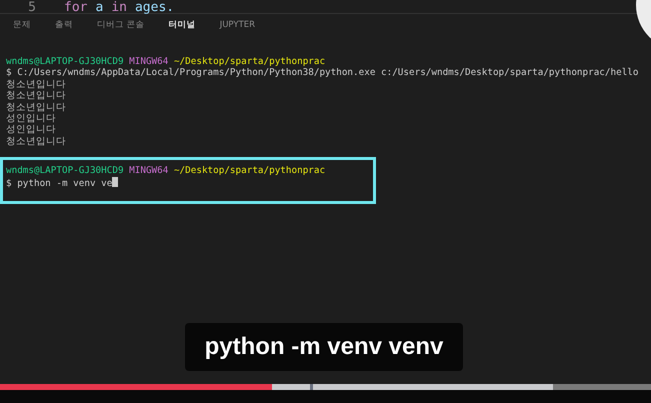  I want to click on panel-tab: 터미널, so click(182, 25).